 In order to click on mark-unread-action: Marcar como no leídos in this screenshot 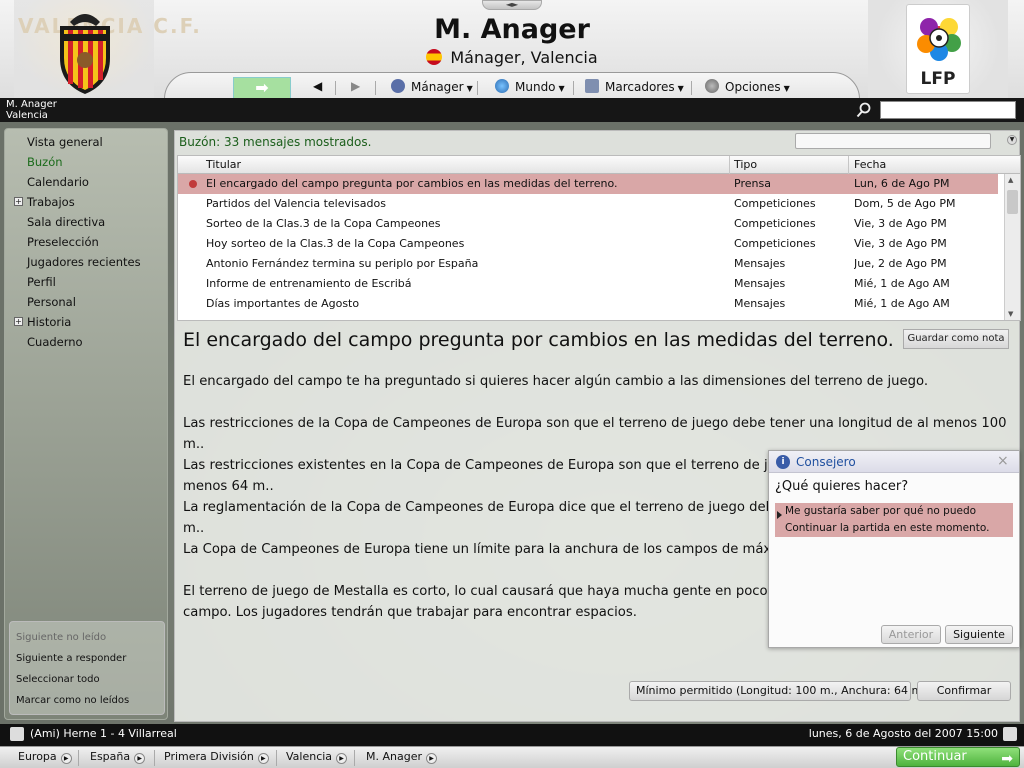, I will do `click(72, 700)`.